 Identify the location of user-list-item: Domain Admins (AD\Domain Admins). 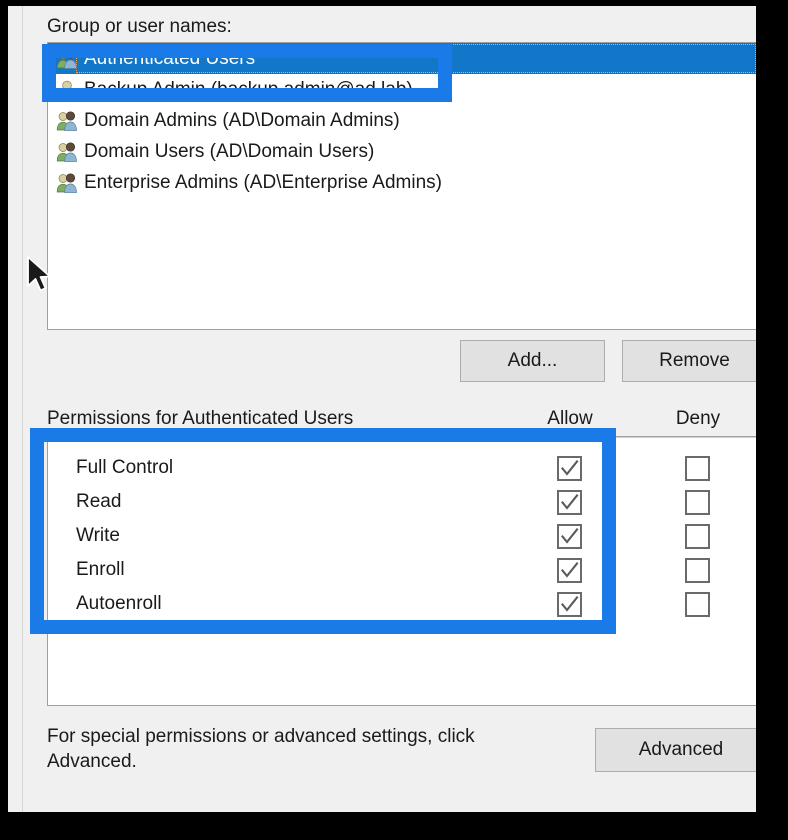
(402, 120).